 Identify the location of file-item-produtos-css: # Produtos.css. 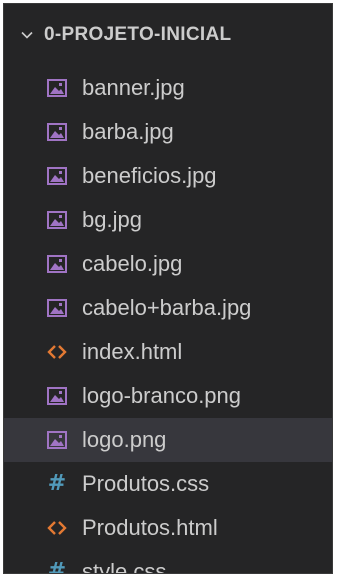
(168, 484).